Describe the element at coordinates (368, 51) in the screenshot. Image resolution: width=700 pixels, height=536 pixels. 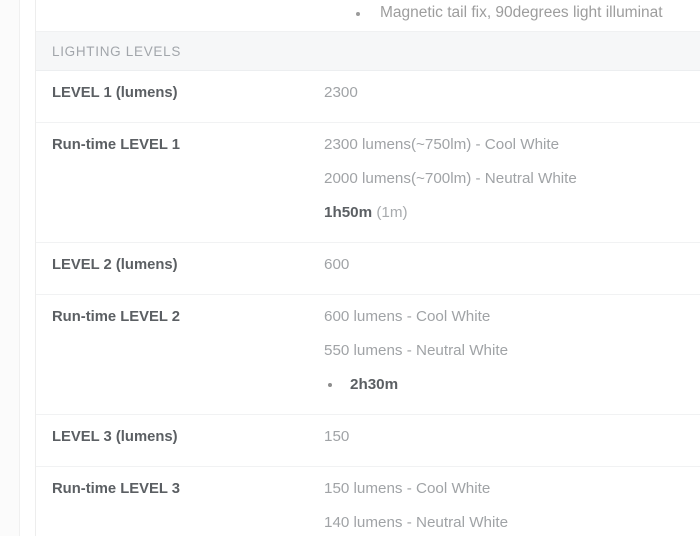
I see `section-header-lighting-levels: LIGHTING LEVELS` at that location.